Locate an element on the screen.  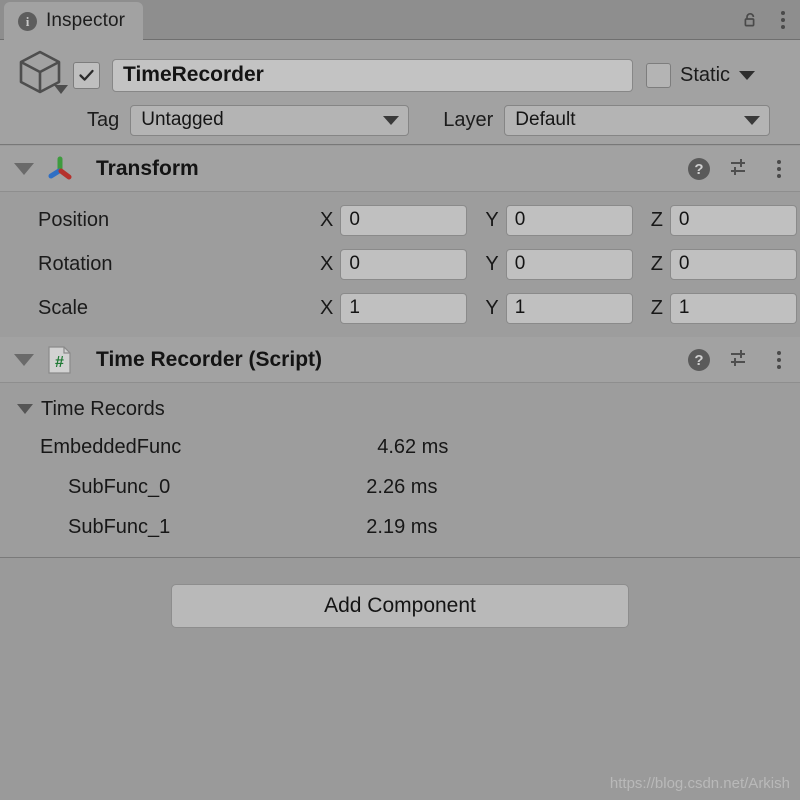
rotation-z-input: 0 is located at coordinates (733, 264).